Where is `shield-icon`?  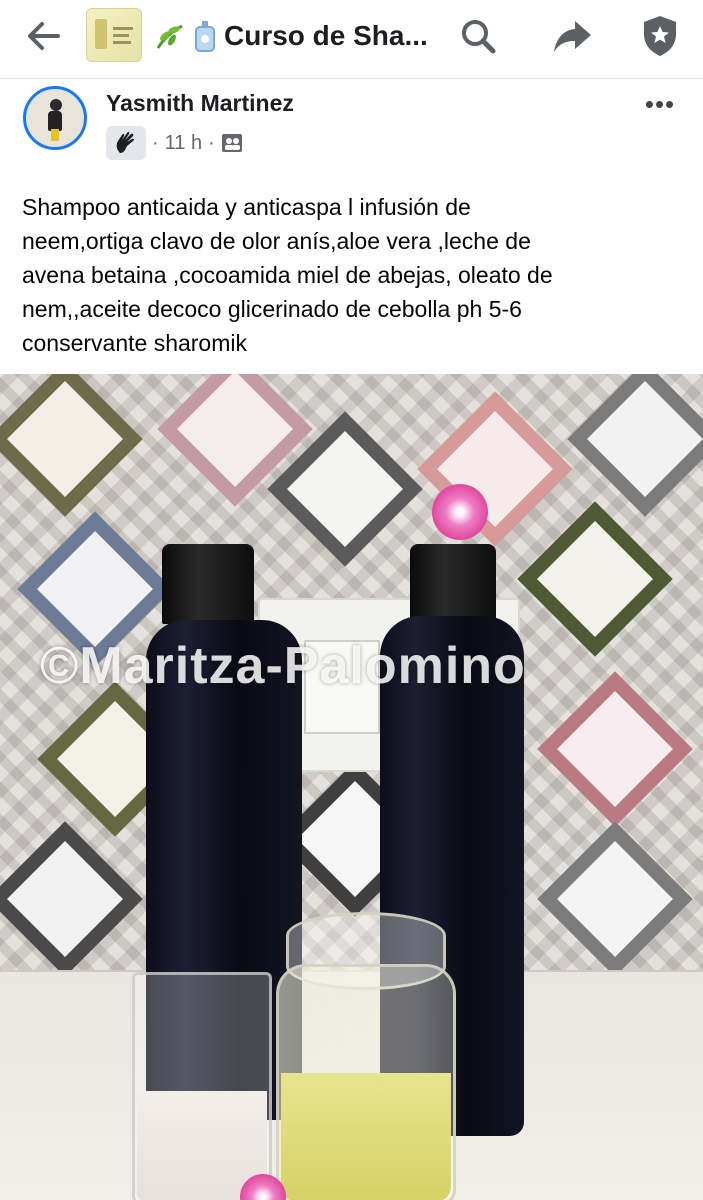
shield-icon is located at coordinates (660, 36).